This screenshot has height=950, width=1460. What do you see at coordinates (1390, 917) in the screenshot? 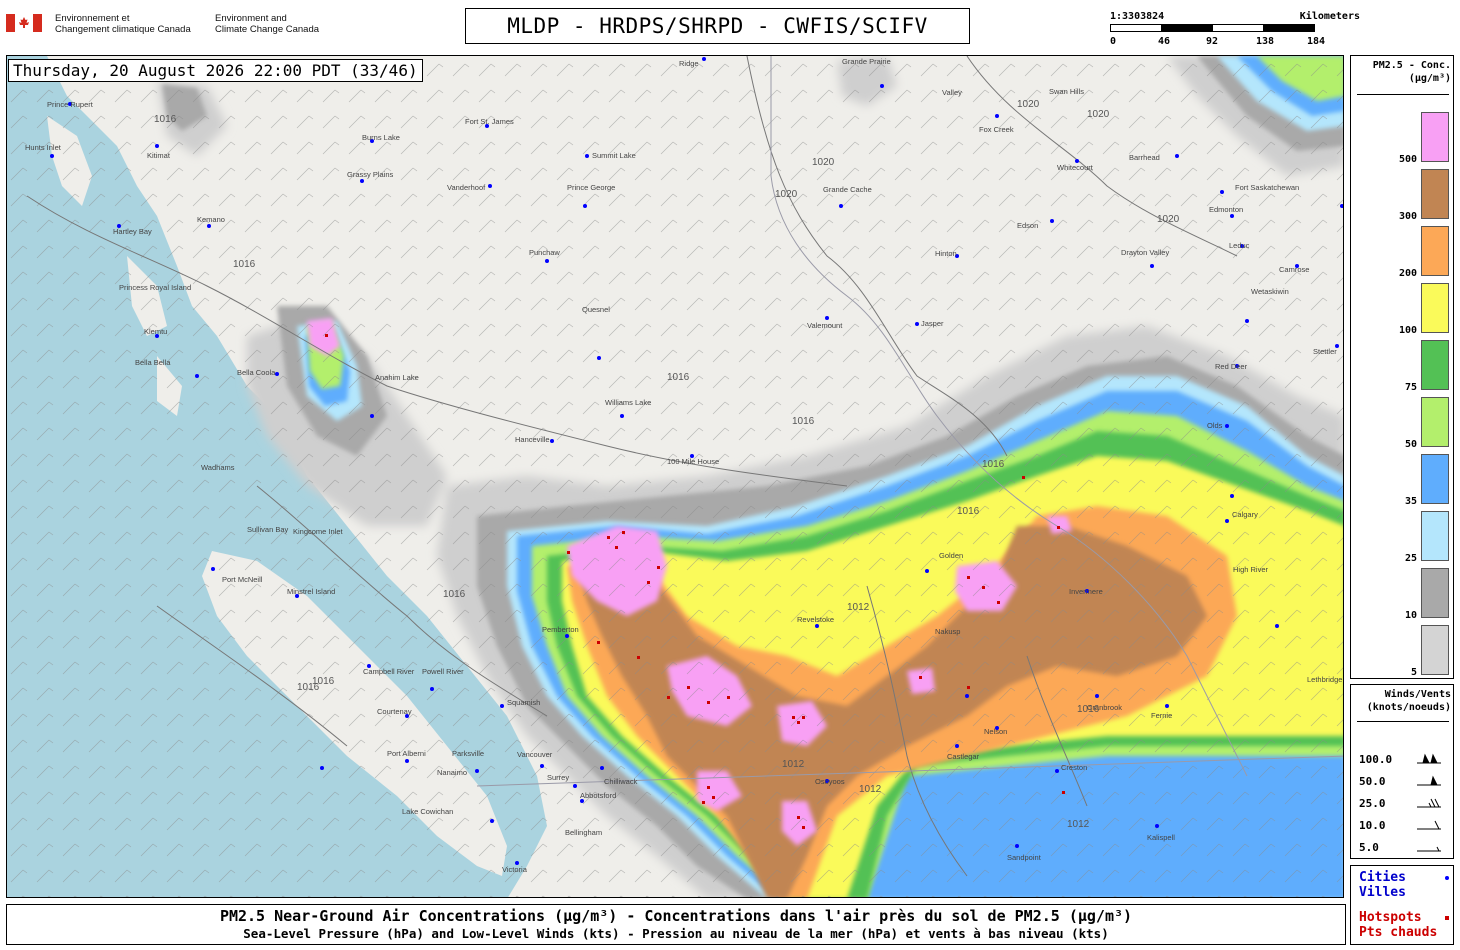
I see `hotspots-label: Hotspots` at bounding box center [1390, 917].